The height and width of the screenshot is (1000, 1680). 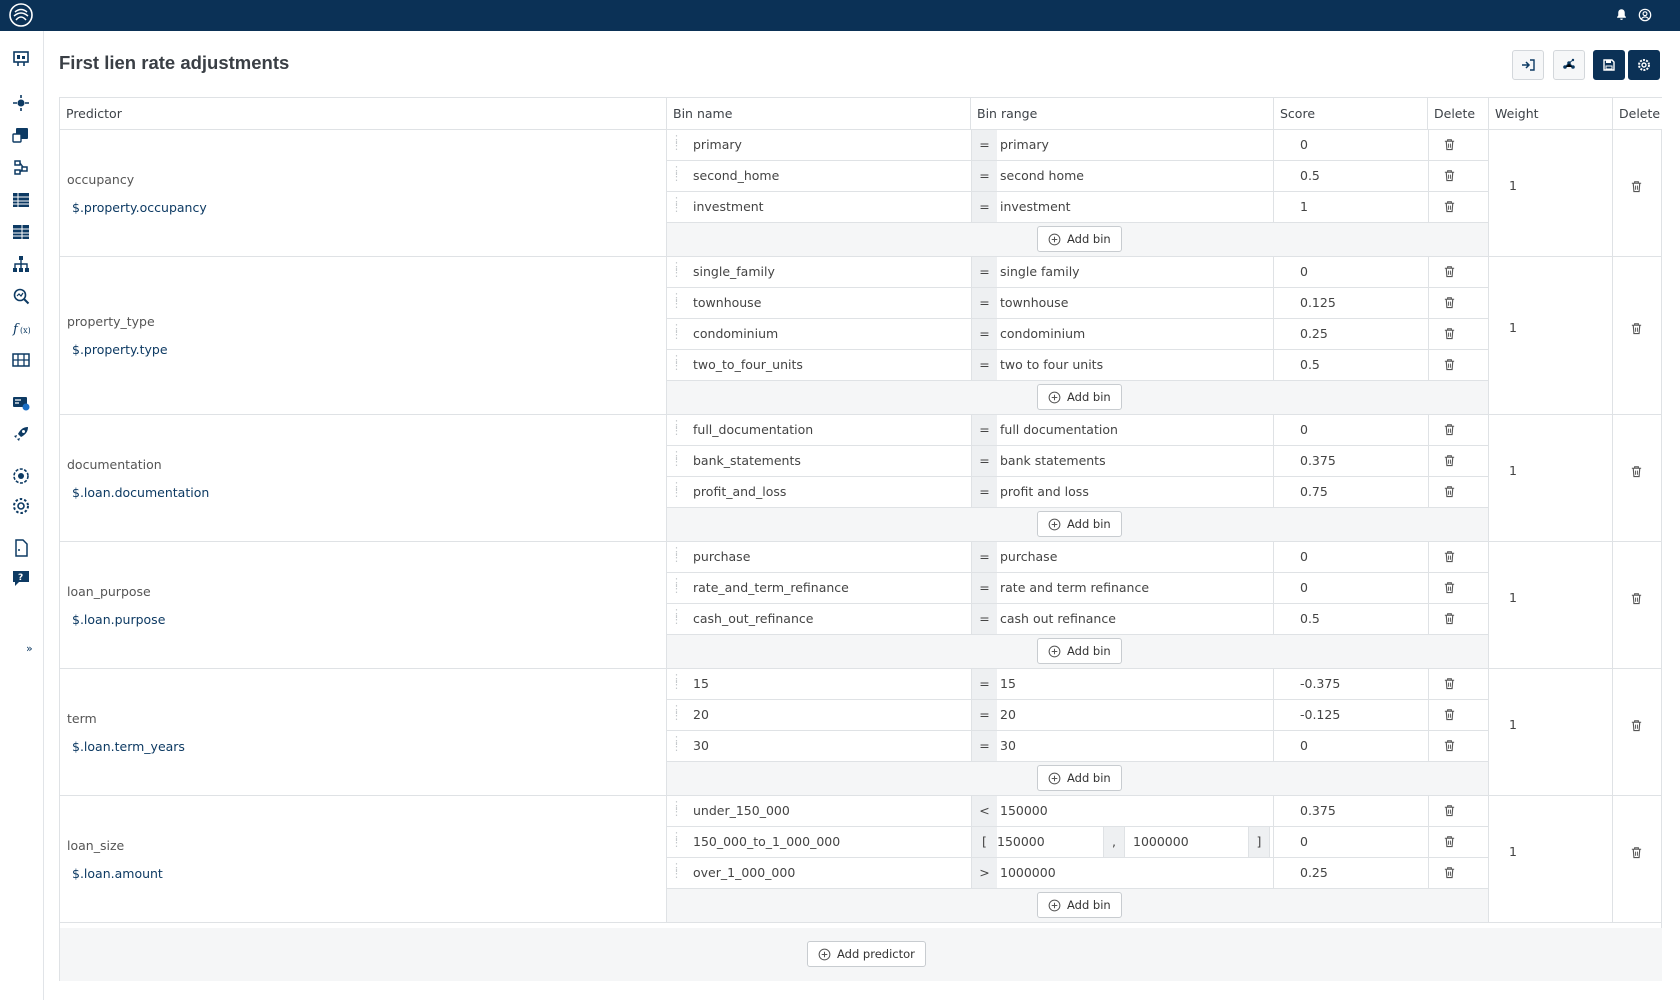 What do you see at coordinates (727, 303) in the screenshot?
I see `bin-name-input: townhouse` at bounding box center [727, 303].